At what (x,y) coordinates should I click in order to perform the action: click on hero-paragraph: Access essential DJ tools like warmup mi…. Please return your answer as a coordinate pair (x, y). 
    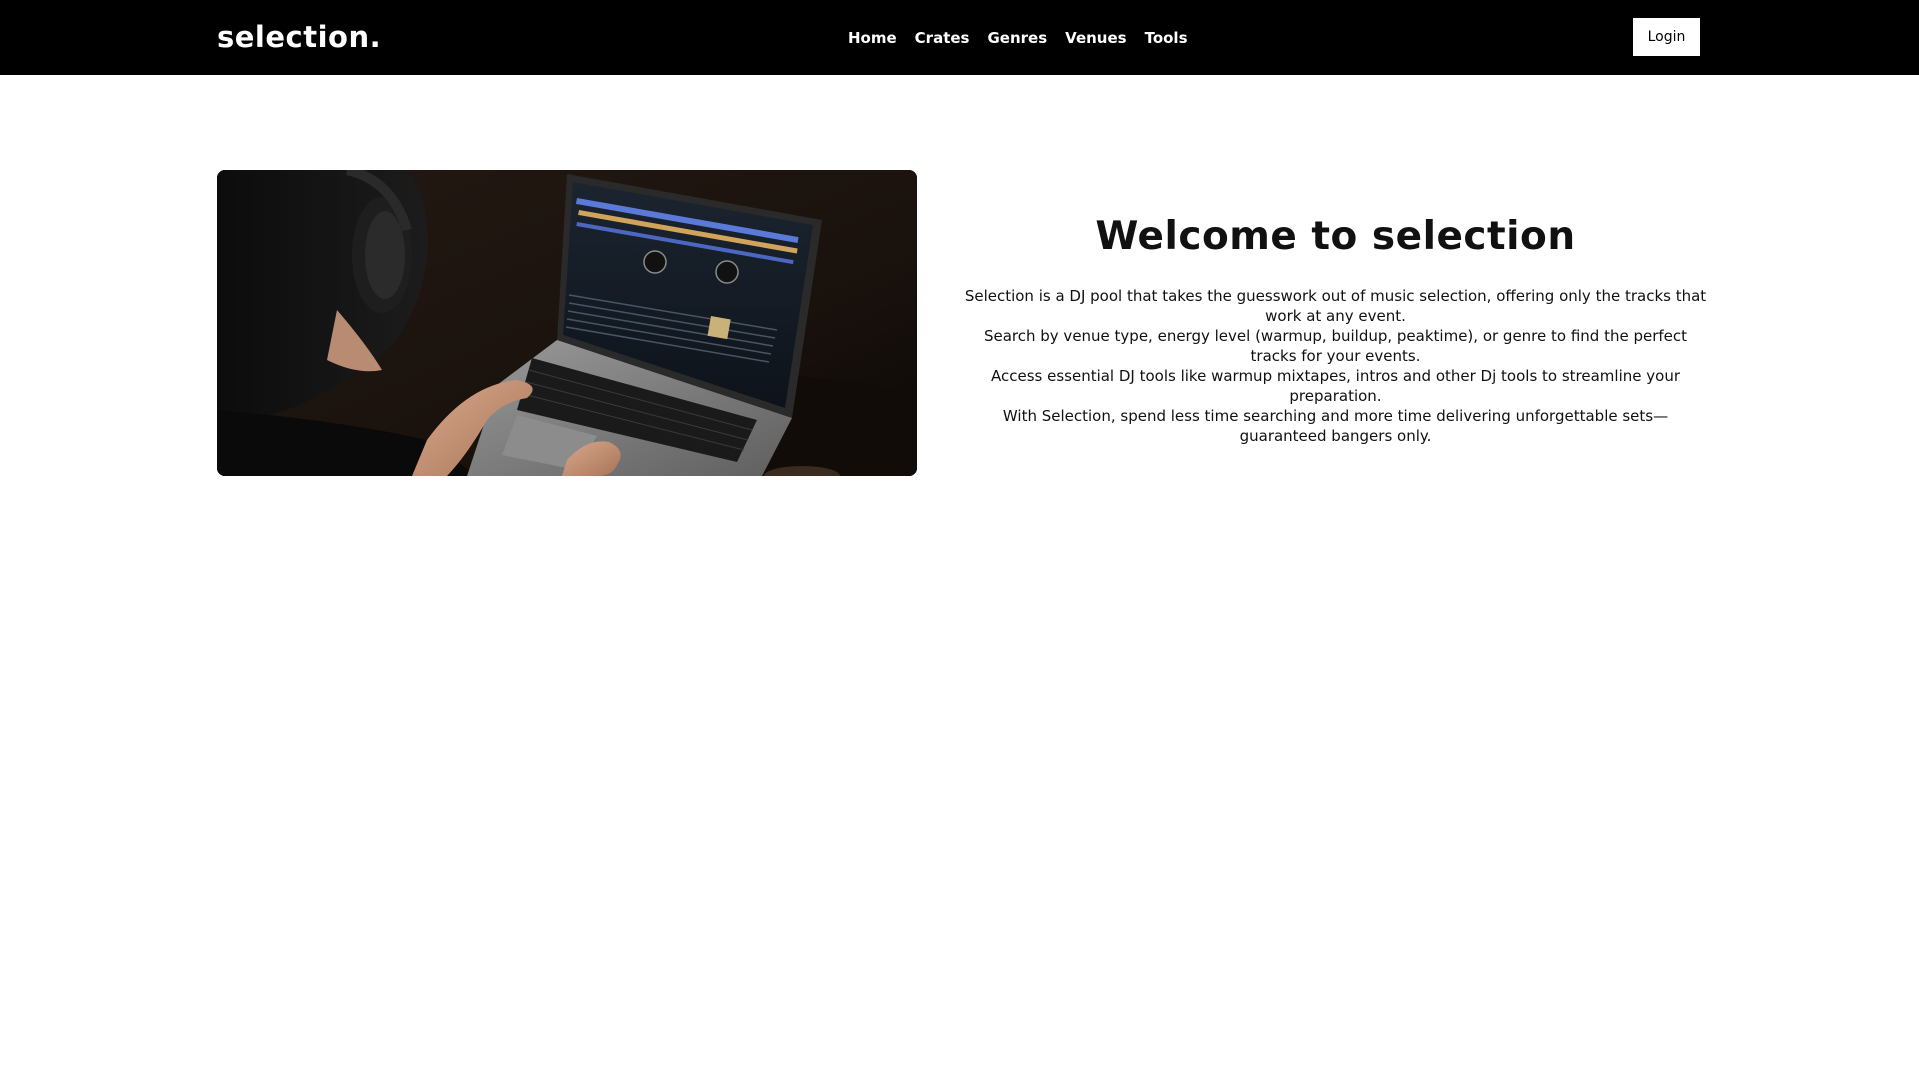
    Looking at the image, I should click on (1335, 386).